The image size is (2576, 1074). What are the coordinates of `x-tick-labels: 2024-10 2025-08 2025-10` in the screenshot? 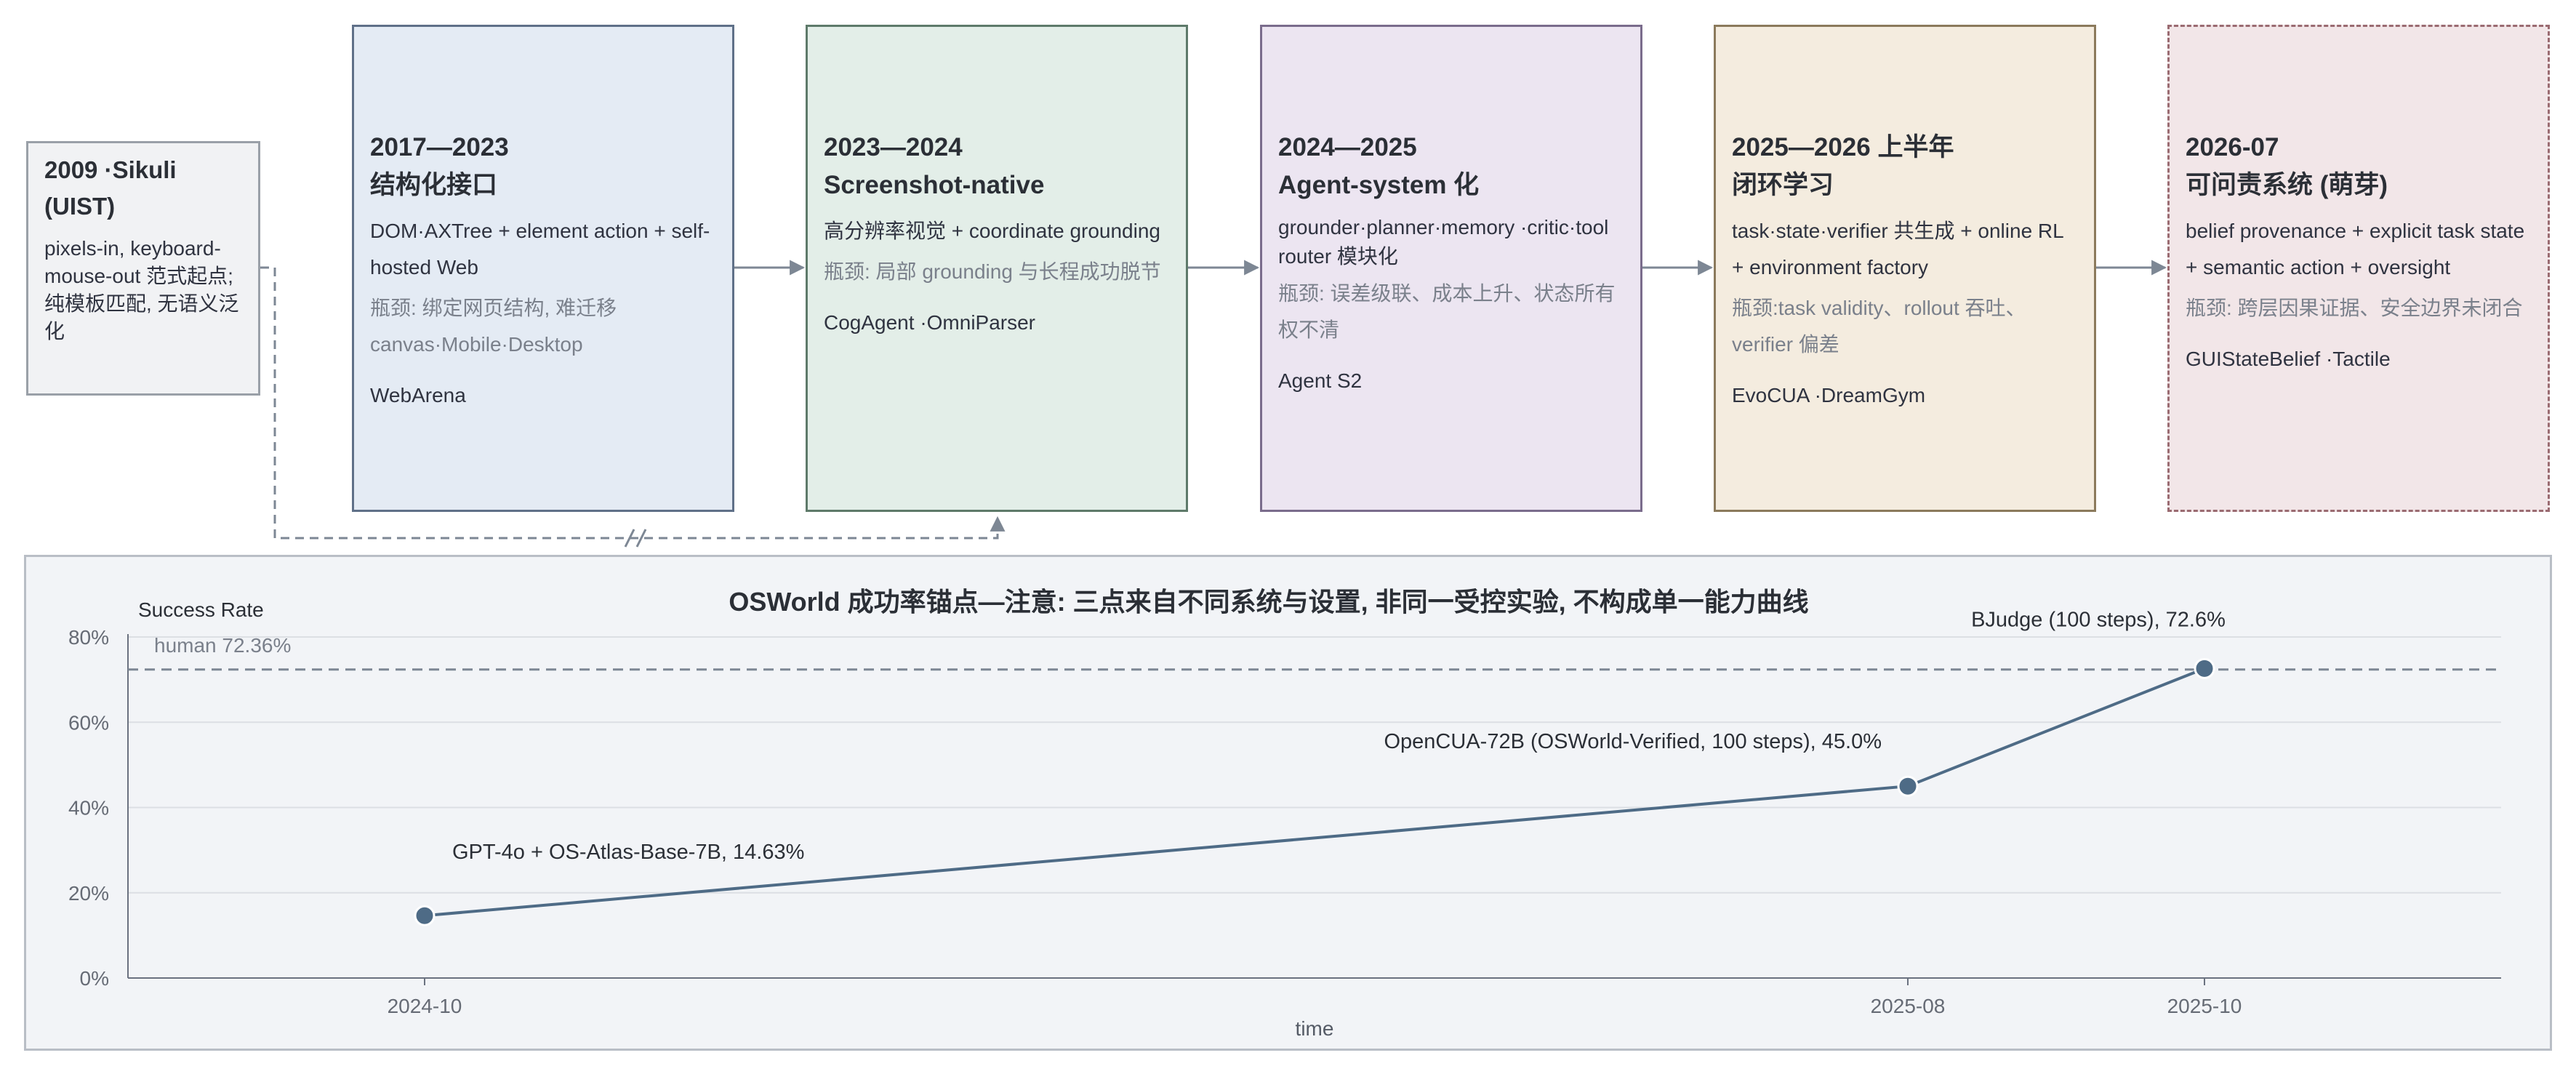 It's located at (1315, 998).